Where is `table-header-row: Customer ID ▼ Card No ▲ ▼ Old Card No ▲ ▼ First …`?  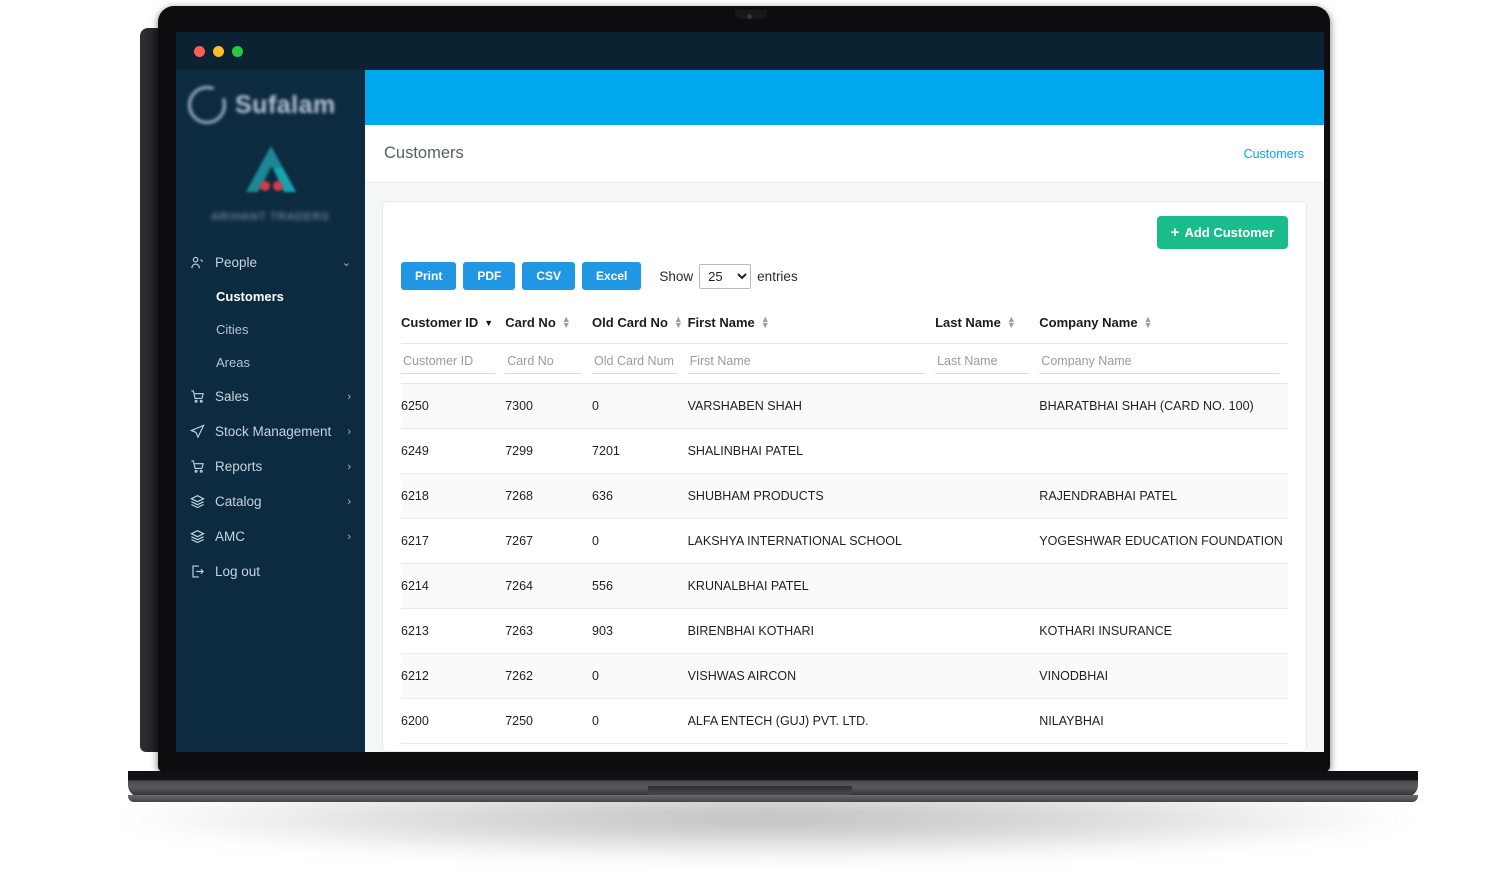
table-header-row: Customer ID ▼ Card No ▲ ▼ Old Card No ▲ ▼ First … is located at coordinates (844, 323).